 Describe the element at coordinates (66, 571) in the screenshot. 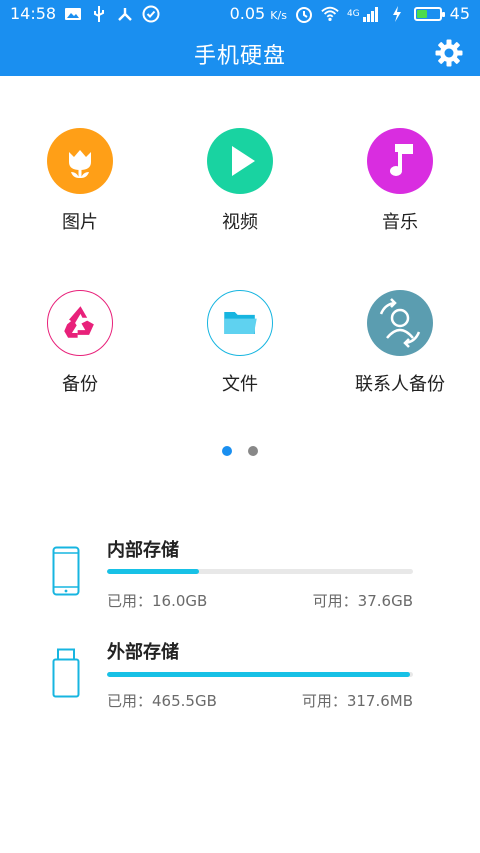

I see `phone-icon` at that location.